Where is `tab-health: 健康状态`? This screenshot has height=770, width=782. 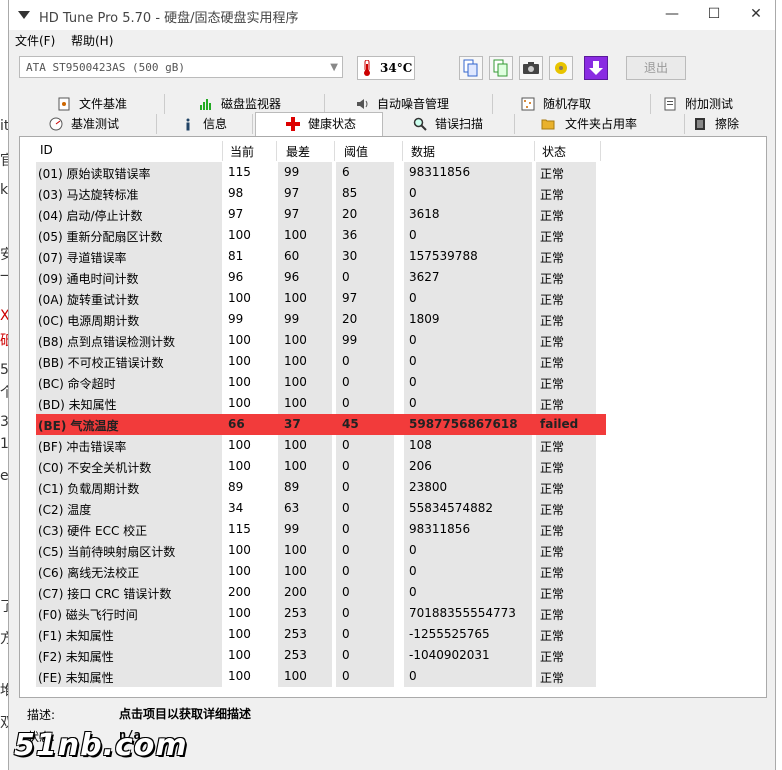 tab-health: 健康状态 is located at coordinates (319, 124).